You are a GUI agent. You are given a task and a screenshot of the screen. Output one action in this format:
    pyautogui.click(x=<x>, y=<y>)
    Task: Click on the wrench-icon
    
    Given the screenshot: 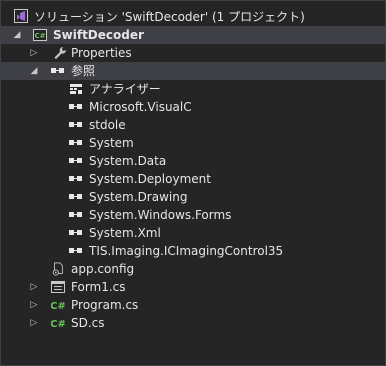 What is the action you would take?
    pyautogui.click(x=60, y=53)
    